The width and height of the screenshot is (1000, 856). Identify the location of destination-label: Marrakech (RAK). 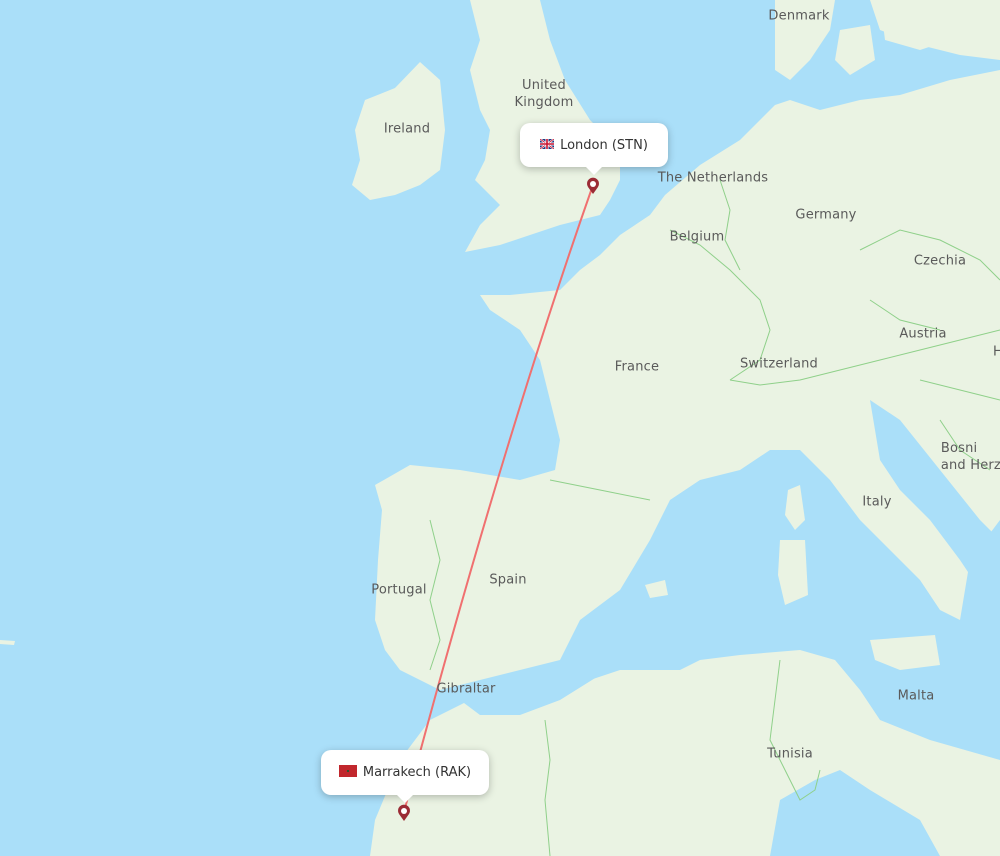
(417, 772).